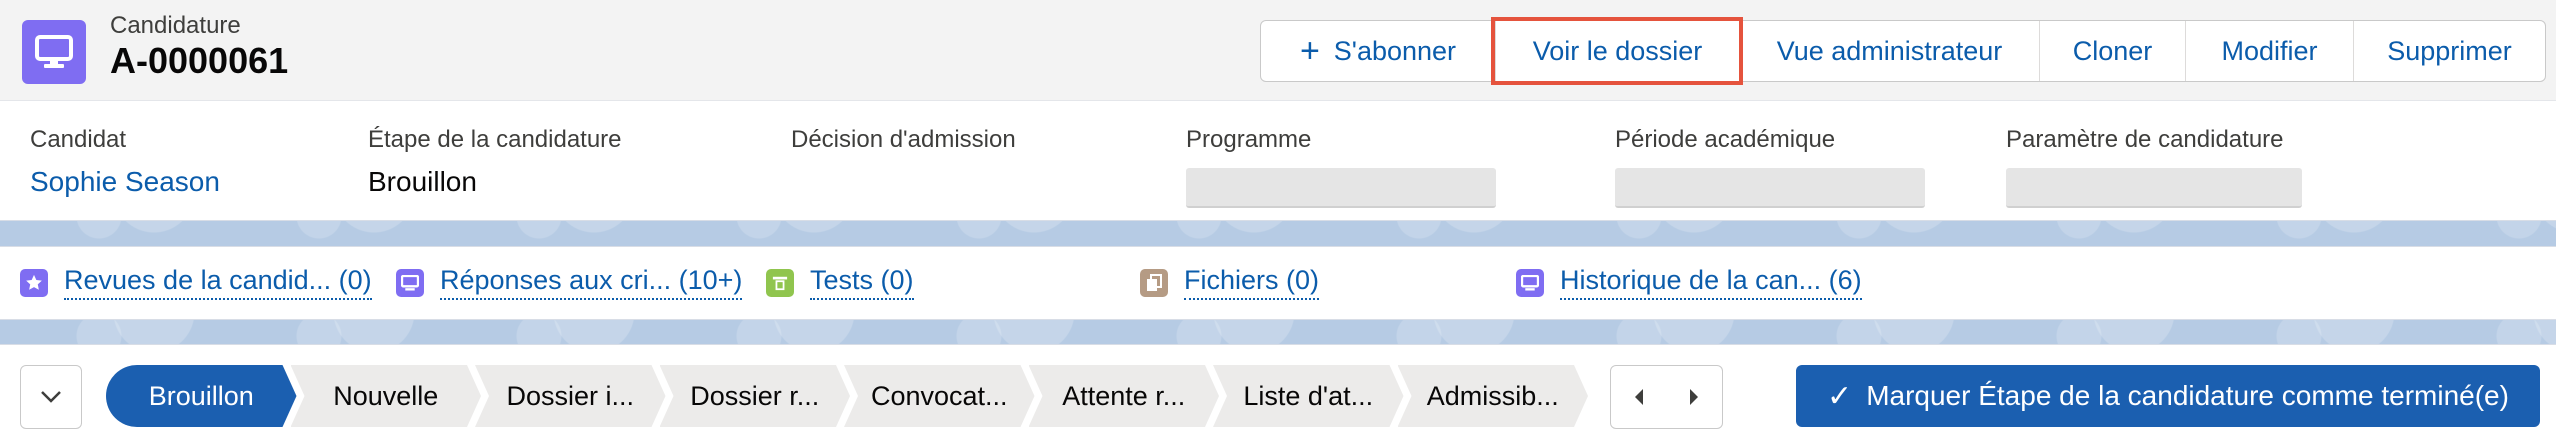 The height and width of the screenshot is (444, 2556). Describe the element at coordinates (1617, 51) in the screenshot. I see `view-file-button: Voir le dossier` at that location.